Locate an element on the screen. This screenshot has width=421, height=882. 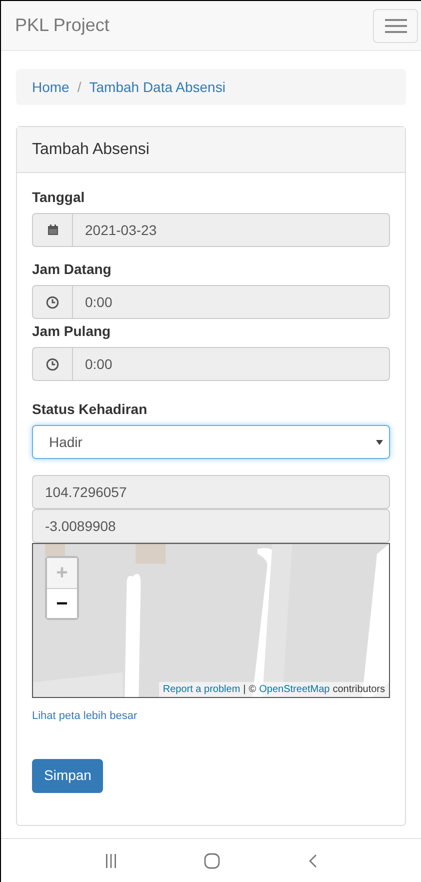
brand-title: PKL Project is located at coordinates (62, 25).